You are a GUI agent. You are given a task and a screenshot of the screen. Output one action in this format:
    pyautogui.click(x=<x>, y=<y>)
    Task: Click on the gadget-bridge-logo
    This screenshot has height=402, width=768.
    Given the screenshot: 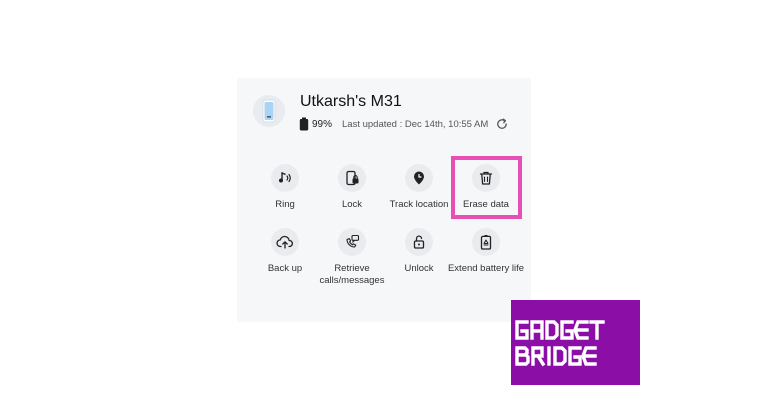 What is the action you would take?
    pyautogui.click(x=575, y=342)
    